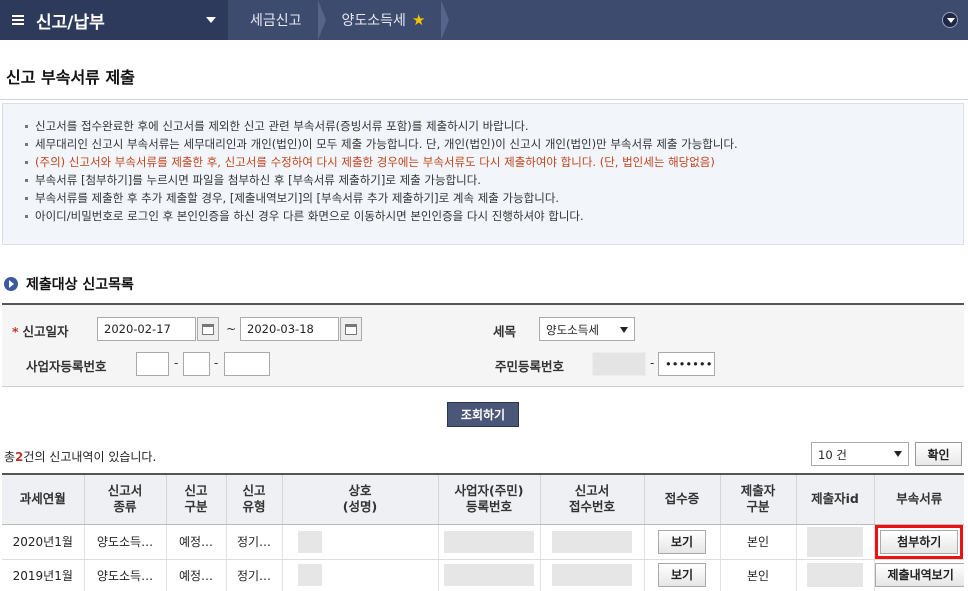 The width and height of the screenshot is (968, 591). I want to click on col-header: 신고서 접수번호, so click(592, 499).